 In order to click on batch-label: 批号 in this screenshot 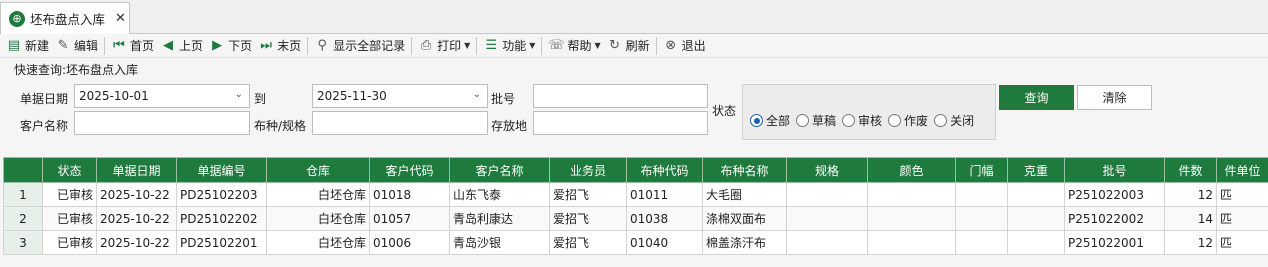, I will do `click(503, 99)`.